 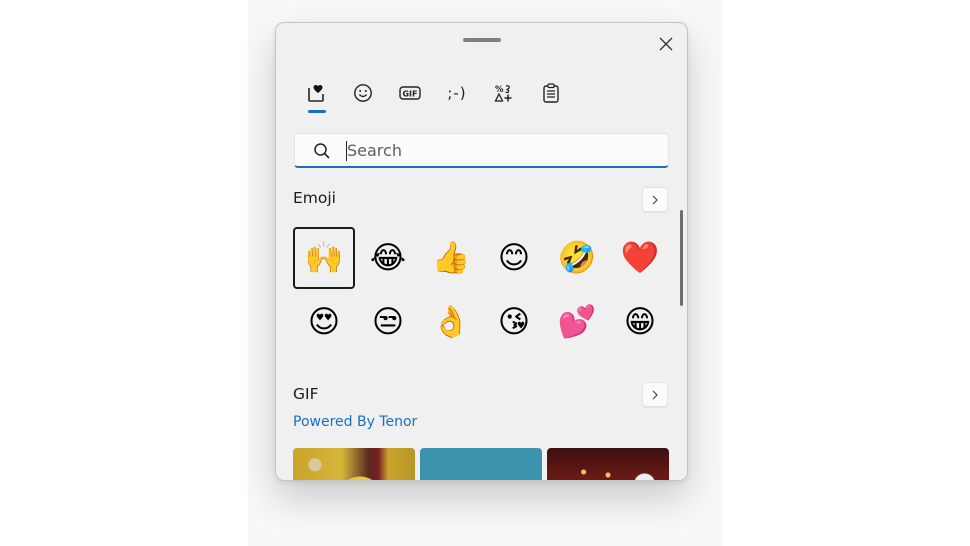 I want to click on emoji-glyph: 😍, so click(x=324, y=321).